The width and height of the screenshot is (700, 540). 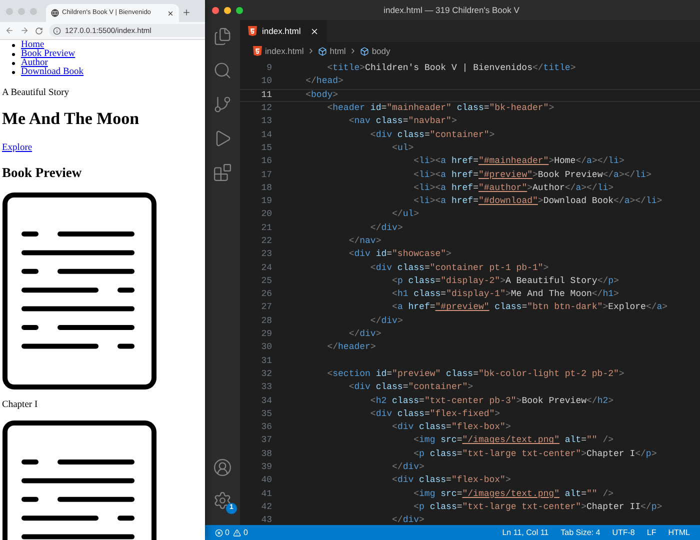 I want to click on code-line: <li><a href="#author">Author</a></li>, so click(x=513, y=188).